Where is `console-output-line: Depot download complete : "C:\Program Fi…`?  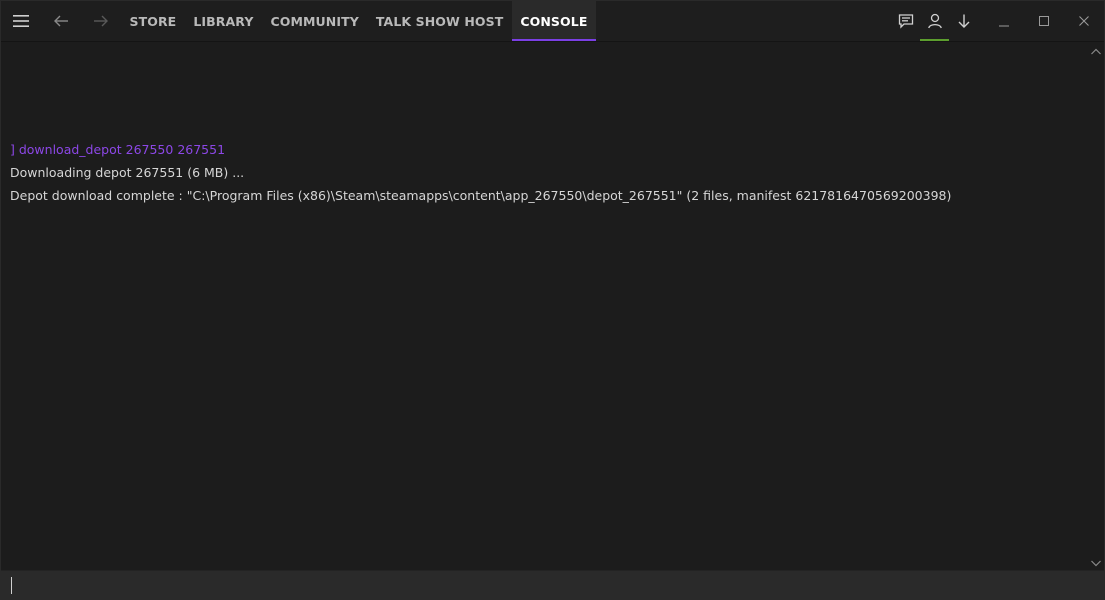
console-output-line: Depot download complete : "C:\Program Fi… is located at coordinates (481, 195).